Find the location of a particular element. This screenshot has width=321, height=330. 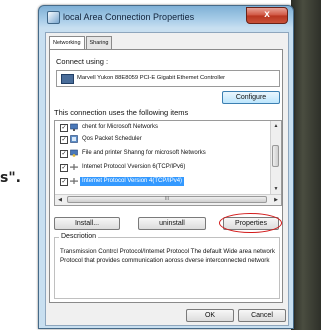

tab-networking: Networking is located at coordinates (67, 43).